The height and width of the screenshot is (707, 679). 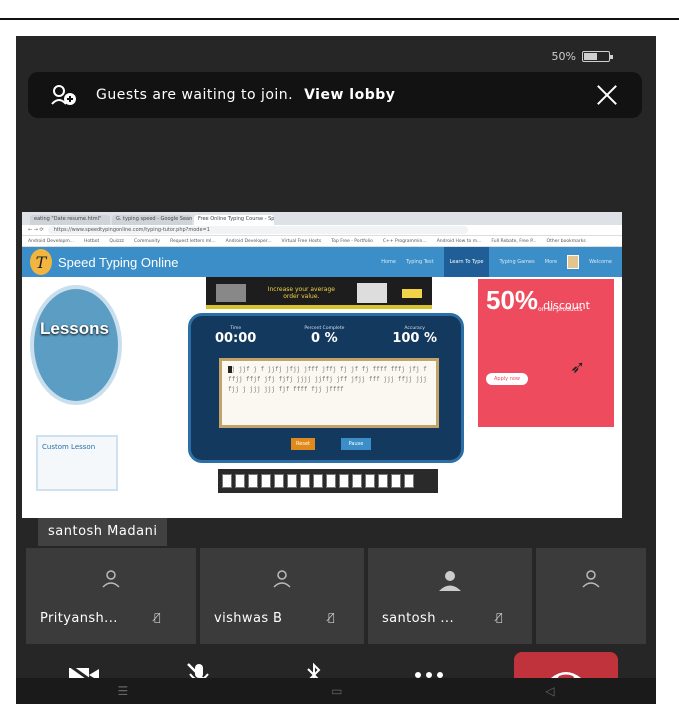 What do you see at coordinates (597, 56) in the screenshot?
I see `battery-icon` at bounding box center [597, 56].